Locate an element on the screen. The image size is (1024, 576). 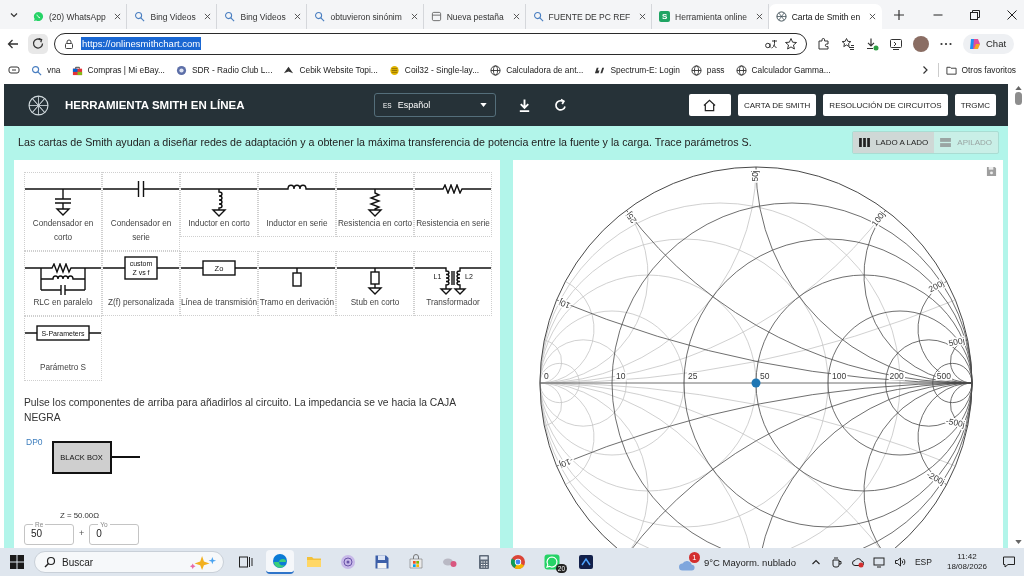
chat-button: Chat is located at coordinates (989, 43).